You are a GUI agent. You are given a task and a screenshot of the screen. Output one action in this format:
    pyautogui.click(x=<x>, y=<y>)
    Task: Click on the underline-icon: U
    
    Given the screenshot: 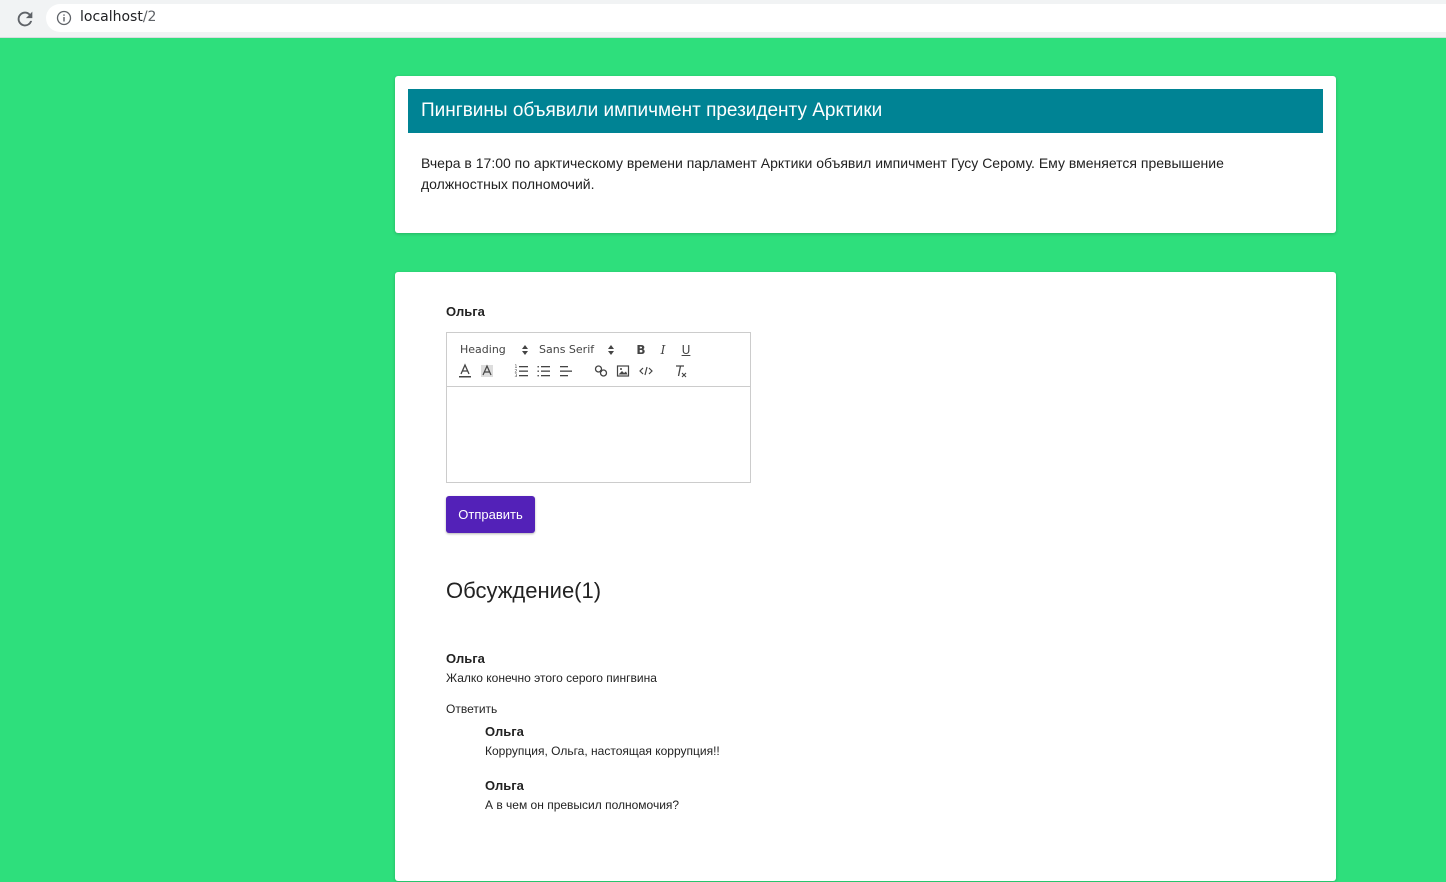 What is the action you would take?
    pyautogui.click(x=686, y=350)
    